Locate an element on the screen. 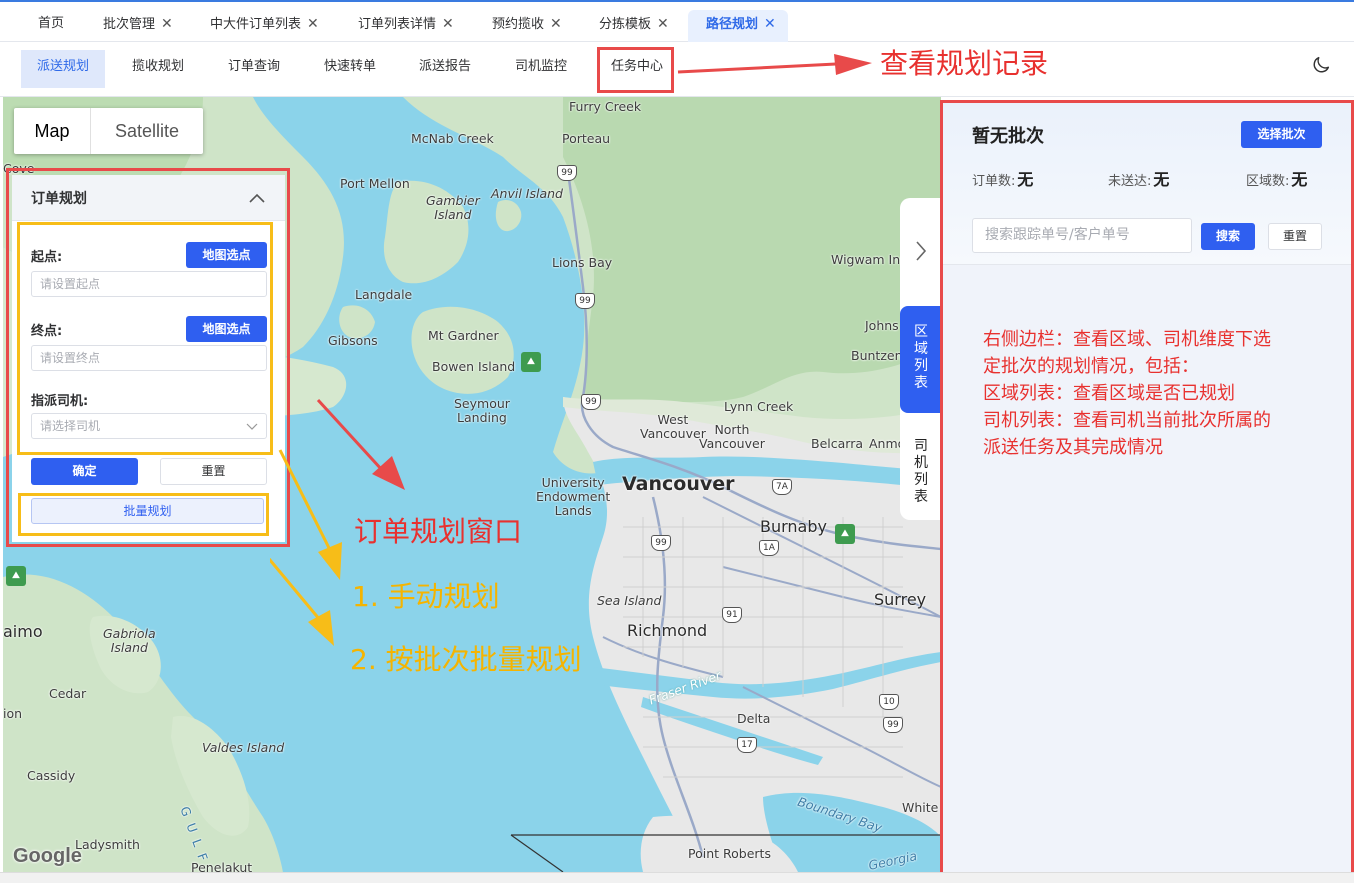  tab-char: 司 is located at coordinates (921, 446).